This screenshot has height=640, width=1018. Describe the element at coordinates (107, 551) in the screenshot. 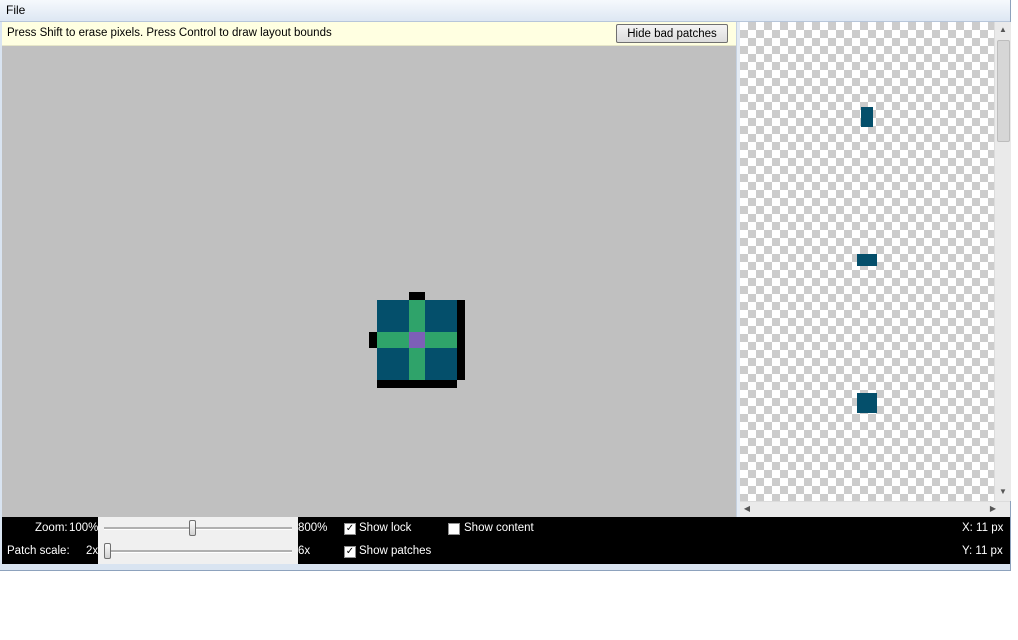

I see `patch-scale-slider-thumb` at that location.